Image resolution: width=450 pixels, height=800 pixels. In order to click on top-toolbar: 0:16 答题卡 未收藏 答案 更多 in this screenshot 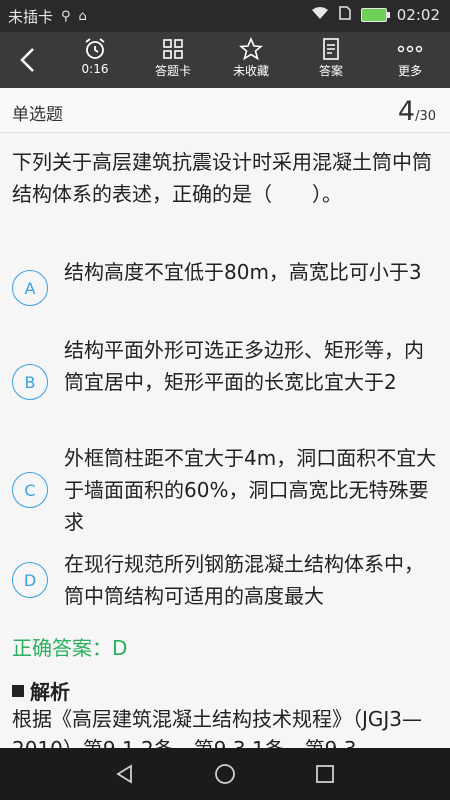, I will do `click(225, 60)`.